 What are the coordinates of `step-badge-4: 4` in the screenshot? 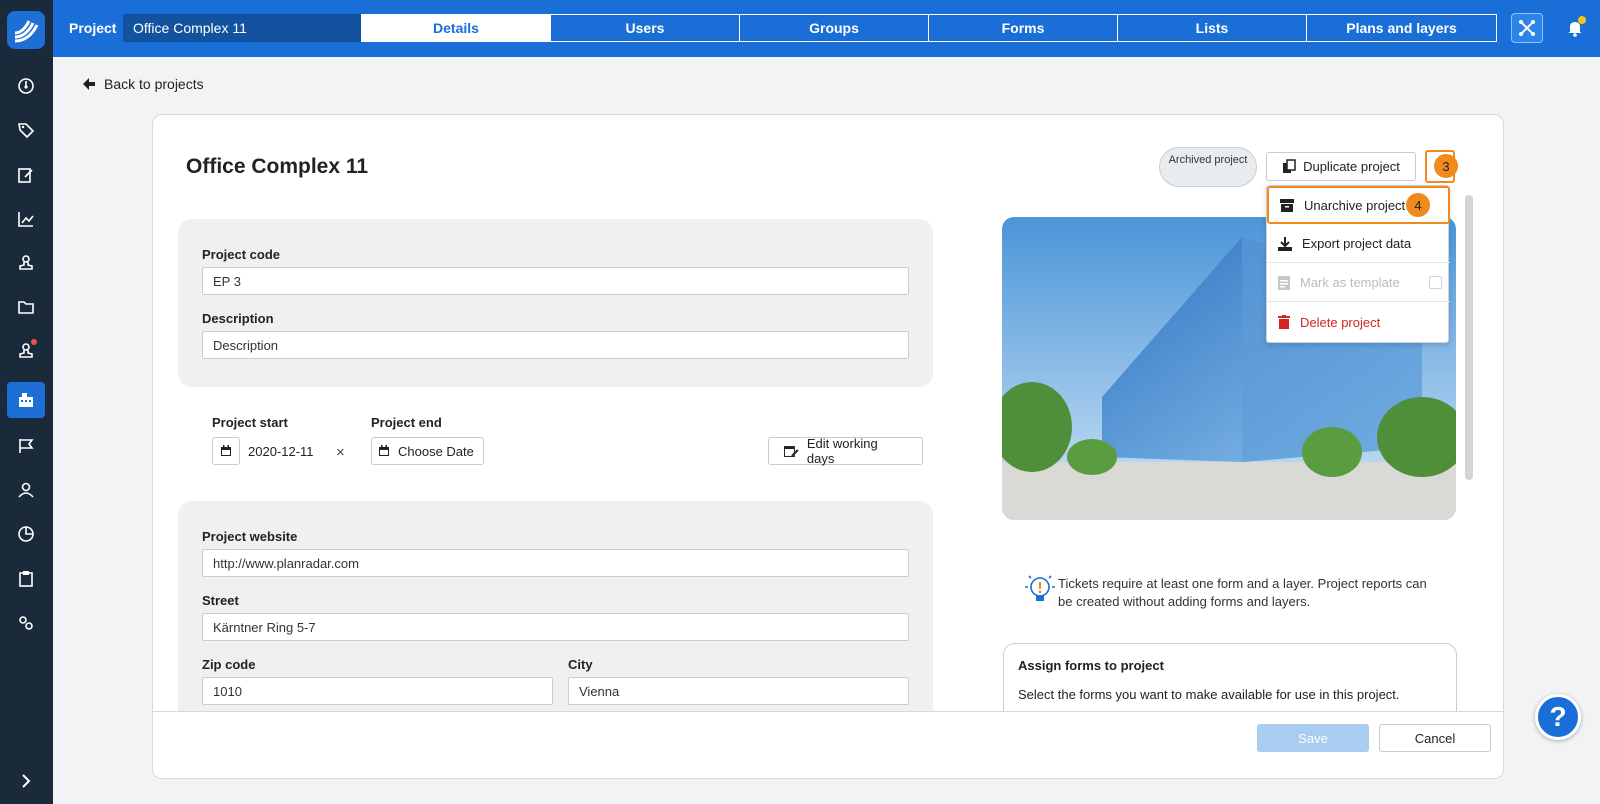 It's located at (1418, 205).